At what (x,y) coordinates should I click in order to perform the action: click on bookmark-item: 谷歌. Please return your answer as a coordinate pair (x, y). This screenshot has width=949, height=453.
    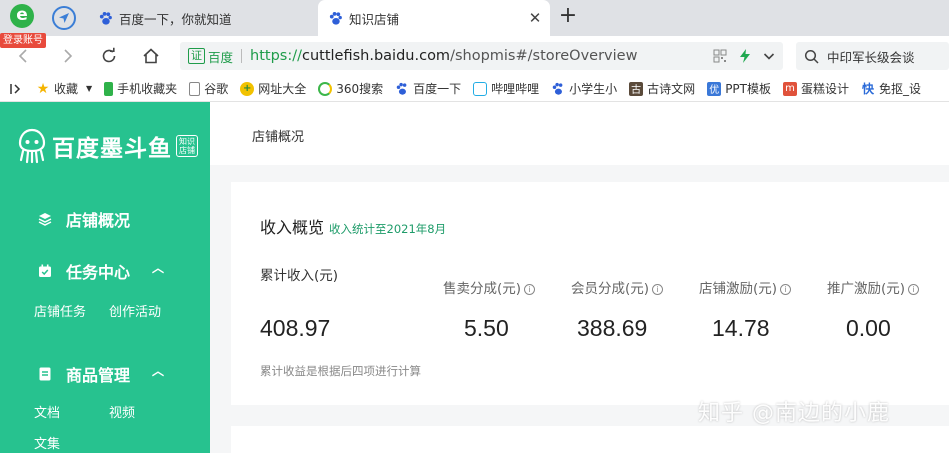
    Looking at the image, I should click on (208, 88).